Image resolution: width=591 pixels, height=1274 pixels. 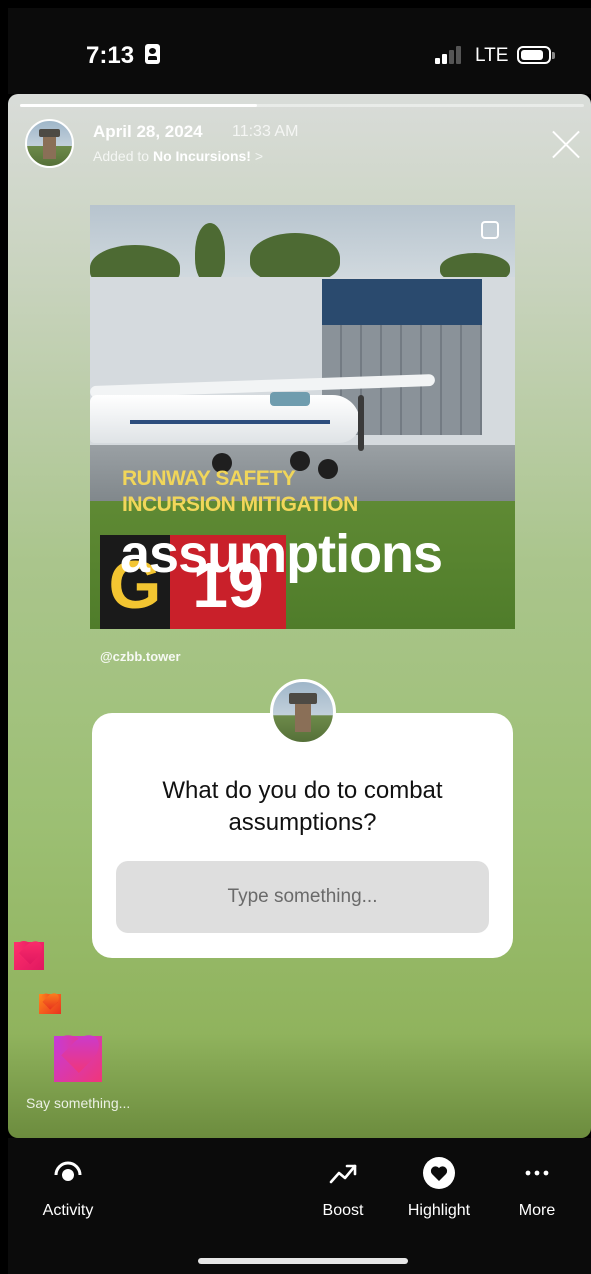 I want to click on story-date: April 28, 2024, so click(x=148, y=131).